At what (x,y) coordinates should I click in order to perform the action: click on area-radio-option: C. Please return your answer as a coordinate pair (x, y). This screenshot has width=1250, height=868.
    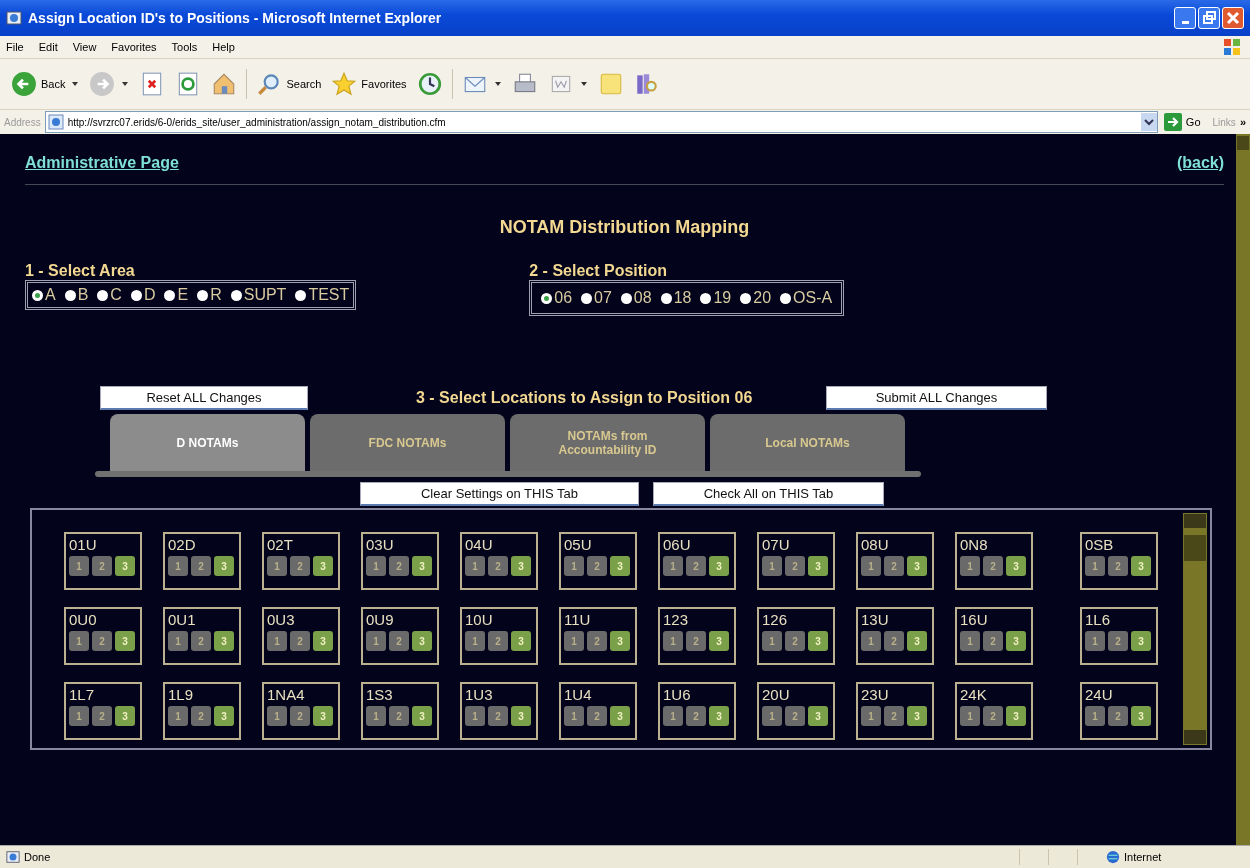
    Looking at the image, I should click on (109, 295).